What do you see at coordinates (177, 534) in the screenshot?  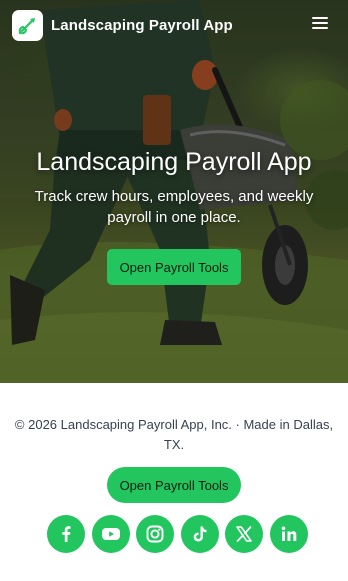 I see `social-links` at bounding box center [177, 534].